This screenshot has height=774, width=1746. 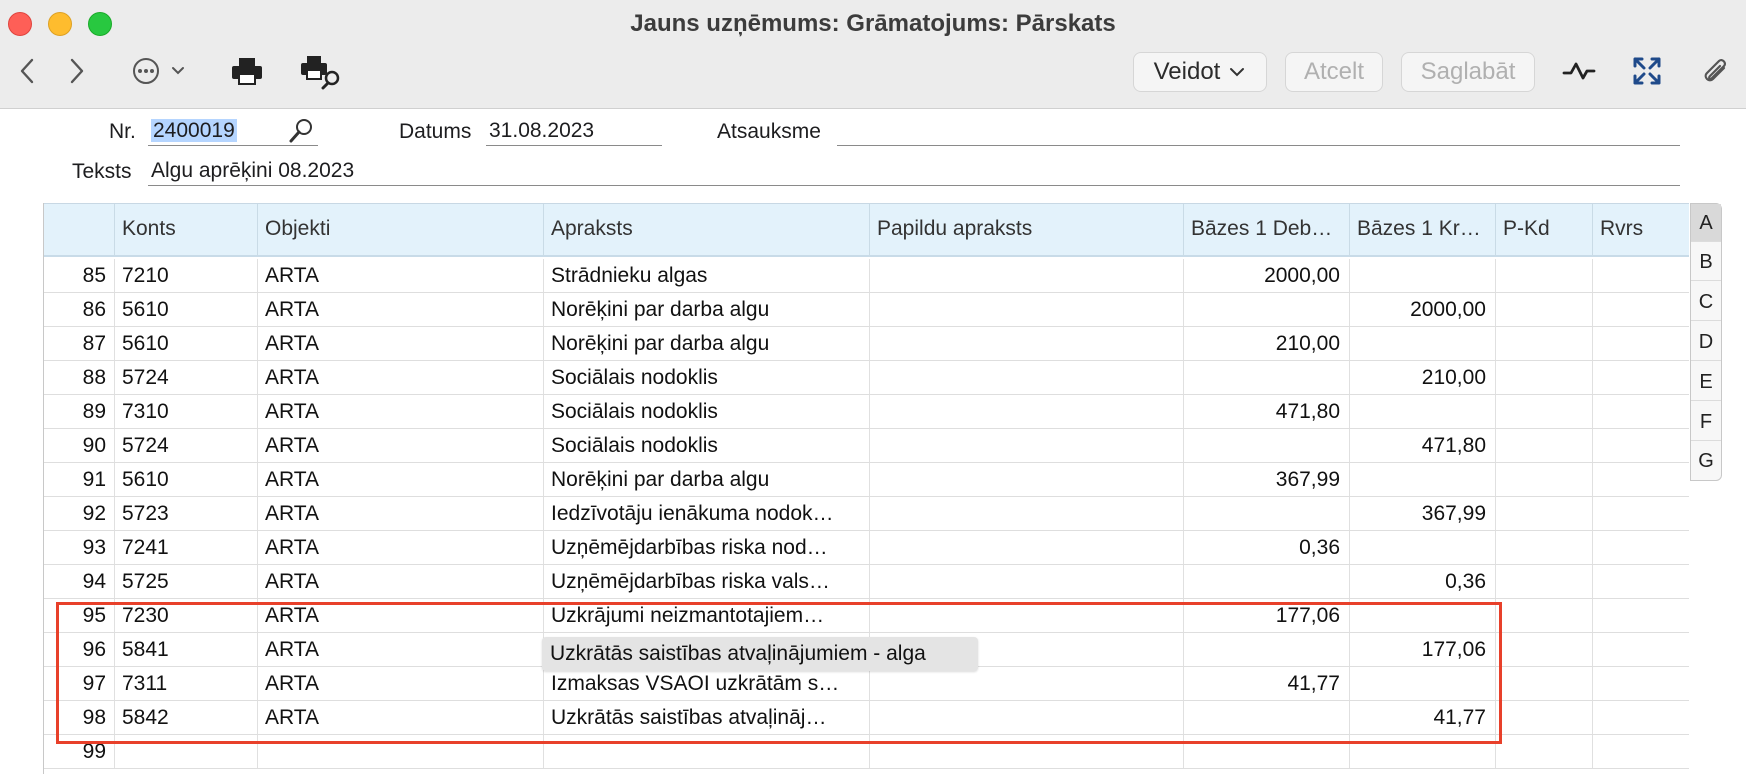 I want to click on print-icon, so click(x=247, y=71).